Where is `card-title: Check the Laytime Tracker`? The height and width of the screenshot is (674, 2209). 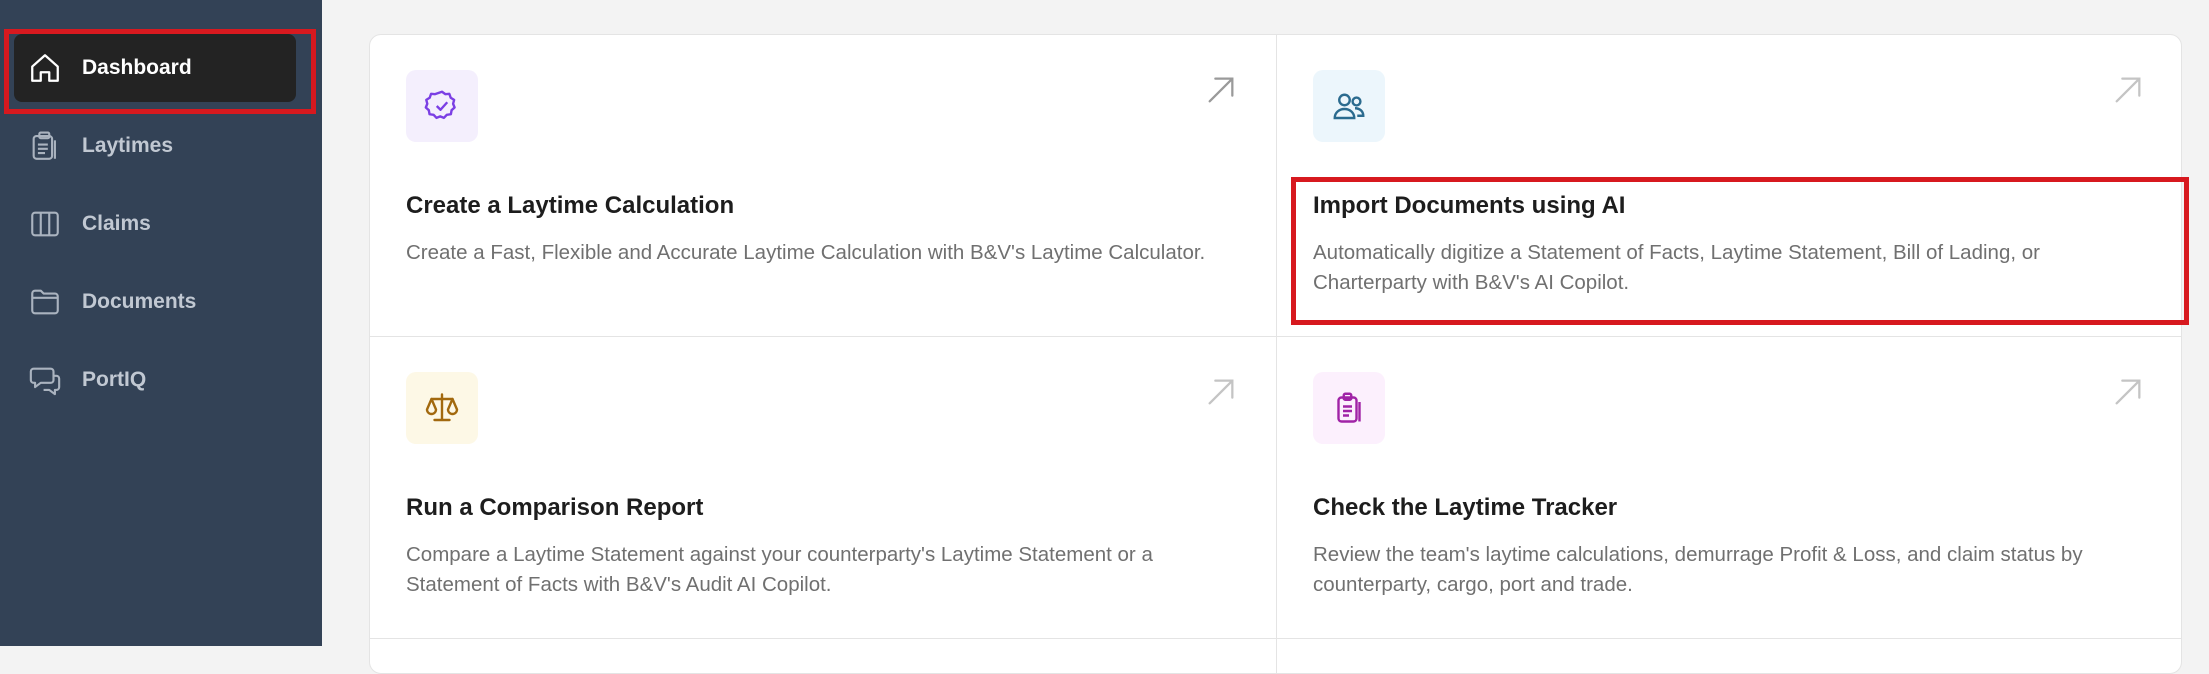
card-title: Check the Laytime Tracker is located at coordinates (1465, 507).